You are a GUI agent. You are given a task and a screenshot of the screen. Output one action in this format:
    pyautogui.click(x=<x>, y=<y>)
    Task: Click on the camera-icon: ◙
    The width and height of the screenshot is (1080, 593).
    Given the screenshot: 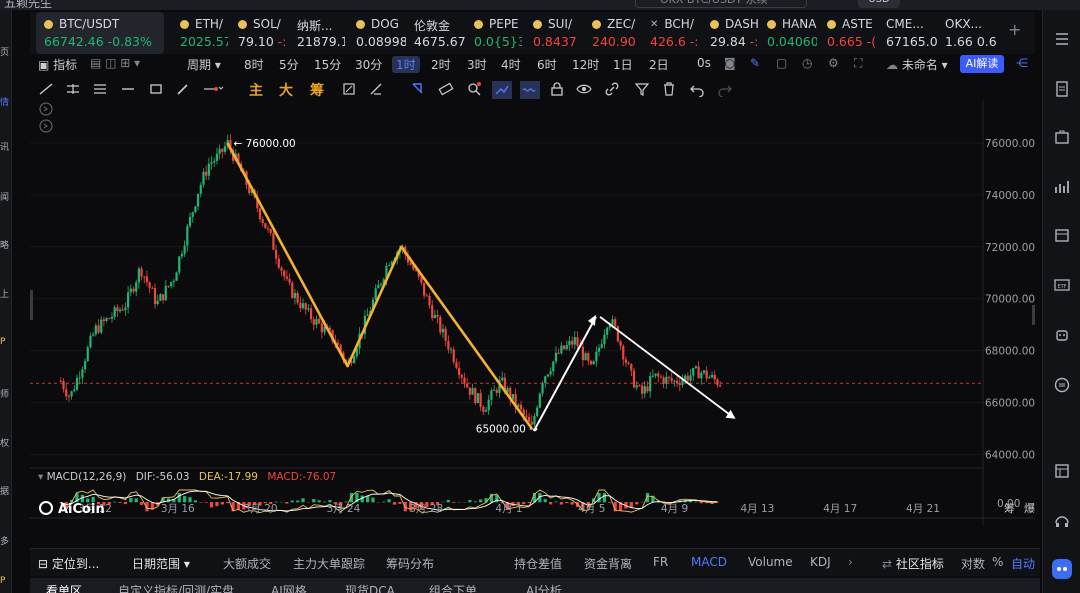 What is the action you would take?
    pyautogui.click(x=730, y=63)
    